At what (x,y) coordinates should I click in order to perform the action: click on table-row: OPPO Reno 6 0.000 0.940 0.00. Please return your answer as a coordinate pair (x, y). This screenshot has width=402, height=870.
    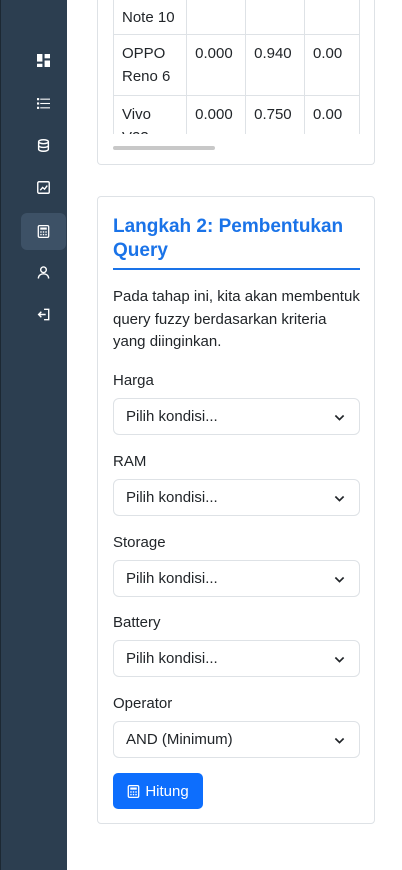
    Looking at the image, I should click on (236, 65).